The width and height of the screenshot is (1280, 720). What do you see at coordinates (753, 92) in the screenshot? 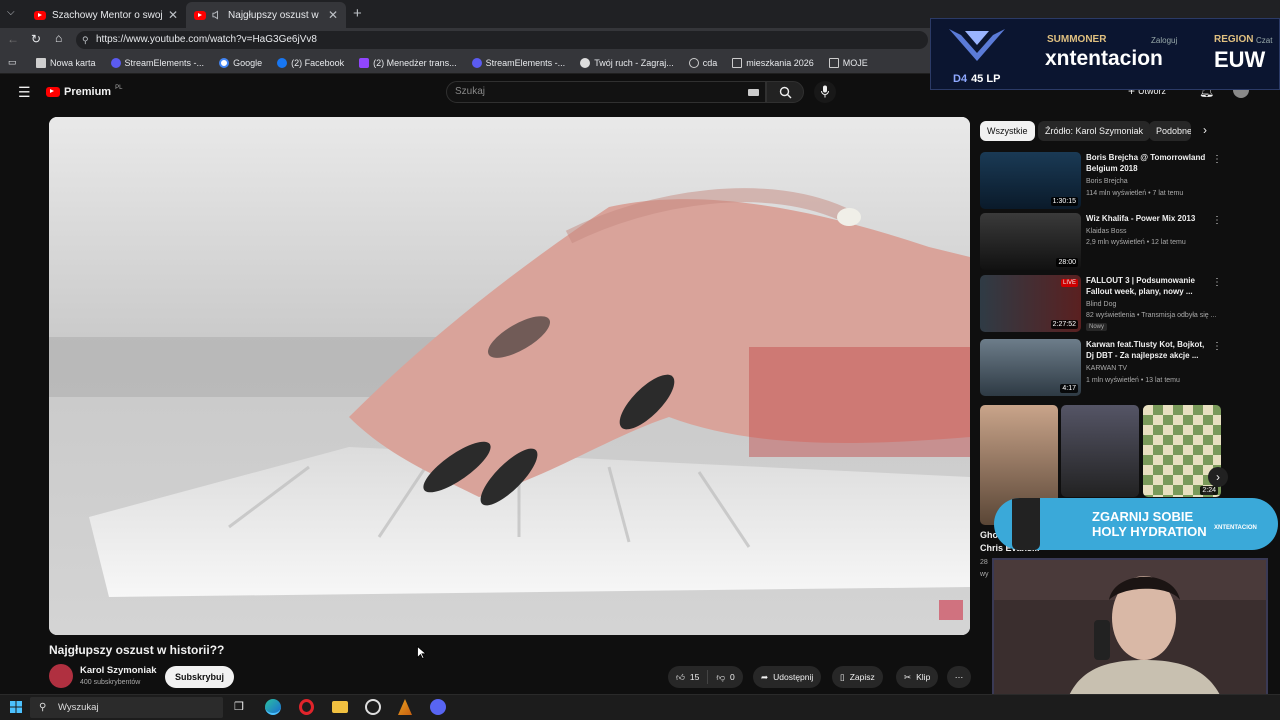
I see `keyboard-icon` at bounding box center [753, 92].